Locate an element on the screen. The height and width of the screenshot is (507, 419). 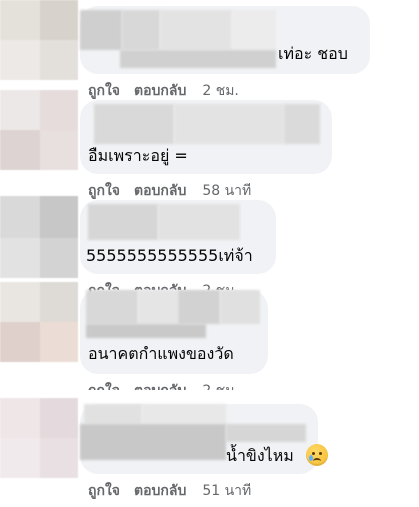
comment-bubble: น้ำขิงไหม is located at coordinates (204, 439).